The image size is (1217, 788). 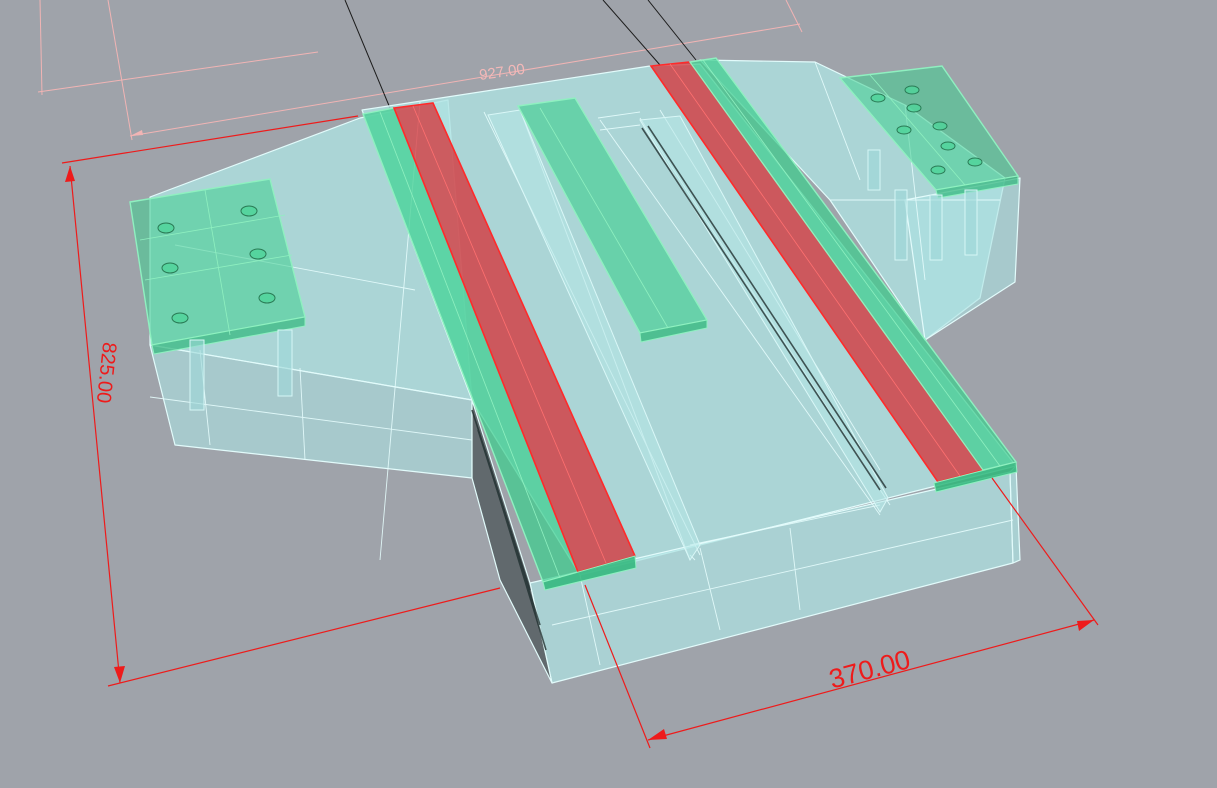 What do you see at coordinates (502, 72) in the screenshot?
I see `dimension-top-label: 927.00` at bounding box center [502, 72].